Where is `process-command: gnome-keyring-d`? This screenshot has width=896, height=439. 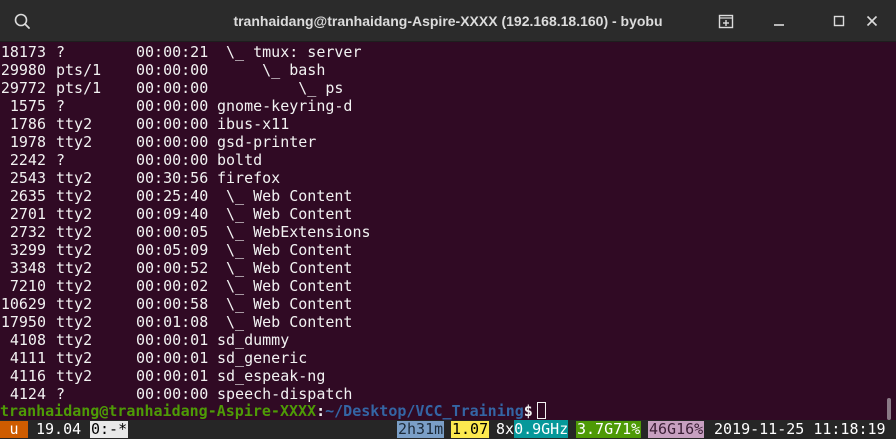
process-command: gnome-keyring-d is located at coordinates (285, 106).